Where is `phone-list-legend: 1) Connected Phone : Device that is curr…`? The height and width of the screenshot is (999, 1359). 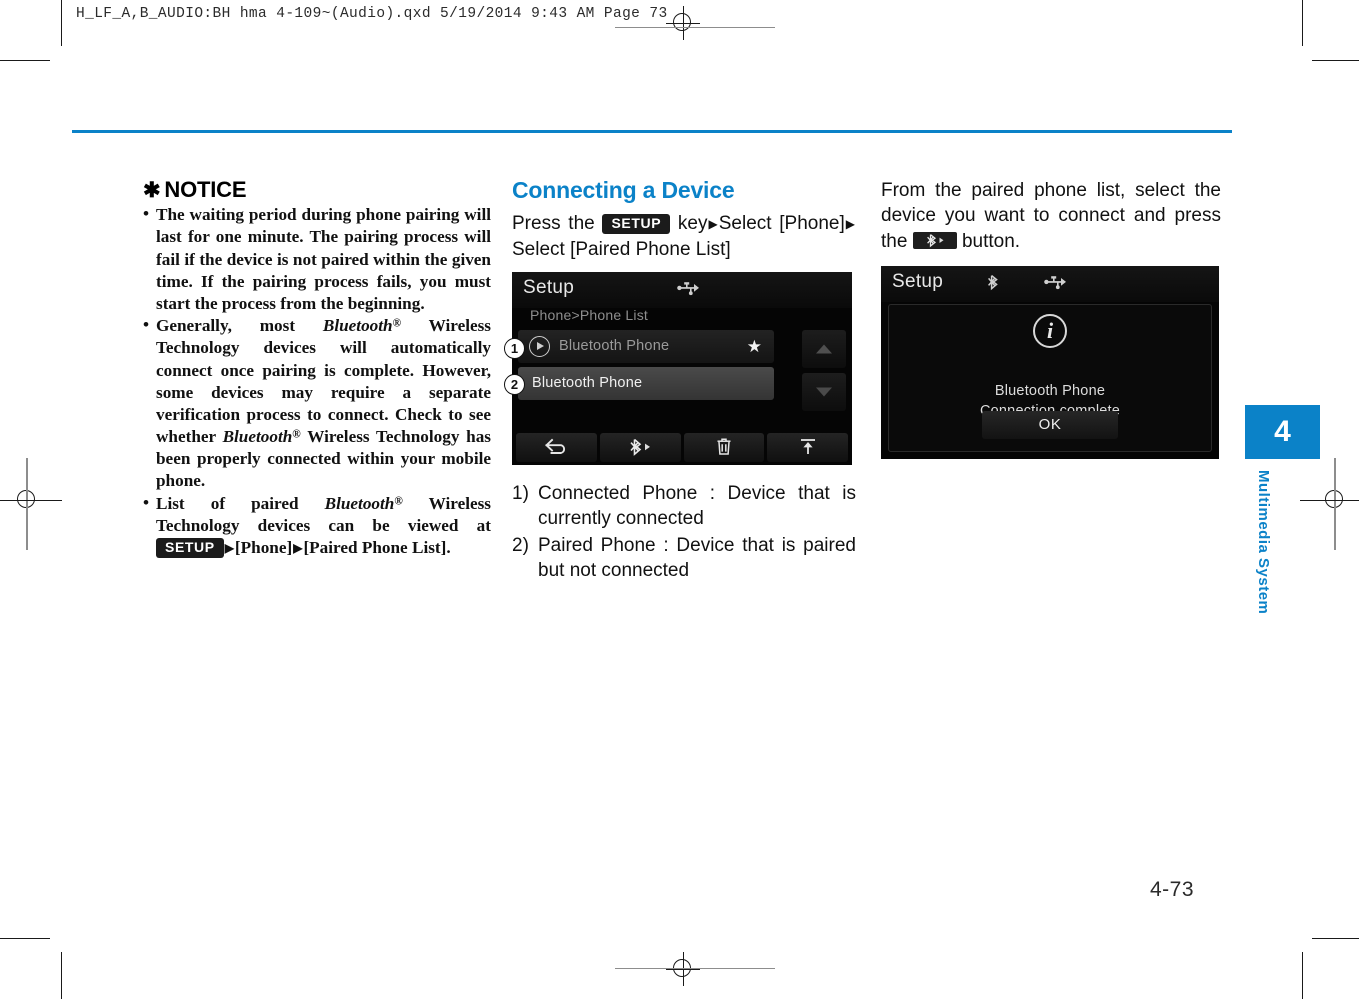 phone-list-legend: 1) Connected Phone : Device that is curr… is located at coordinates (684, 532).